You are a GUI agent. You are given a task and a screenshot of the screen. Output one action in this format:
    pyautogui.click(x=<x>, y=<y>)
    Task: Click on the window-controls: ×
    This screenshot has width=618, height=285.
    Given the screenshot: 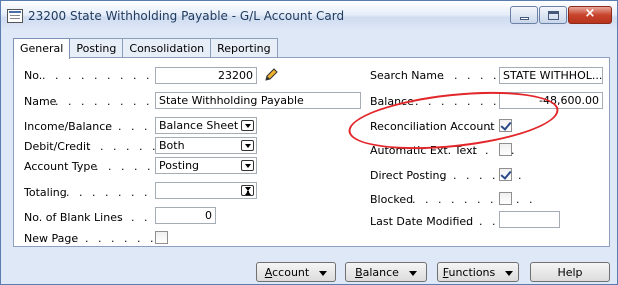 What is the action you would take?
    pyautogui.click(x=561, y=15)
    